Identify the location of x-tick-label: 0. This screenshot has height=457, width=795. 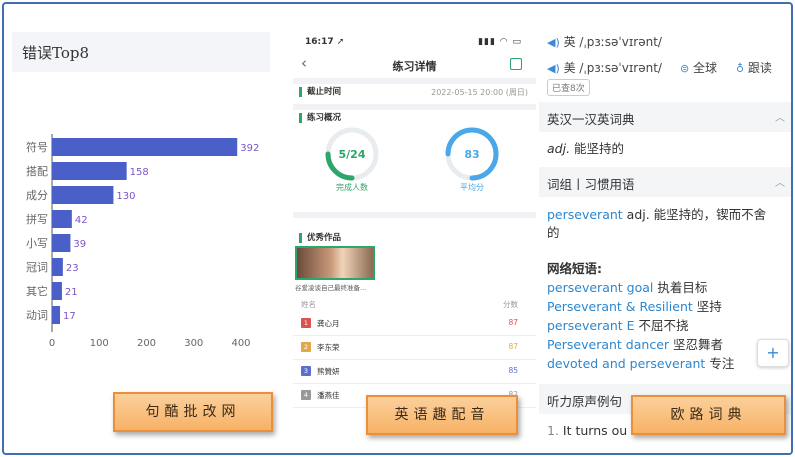
(52, 343).